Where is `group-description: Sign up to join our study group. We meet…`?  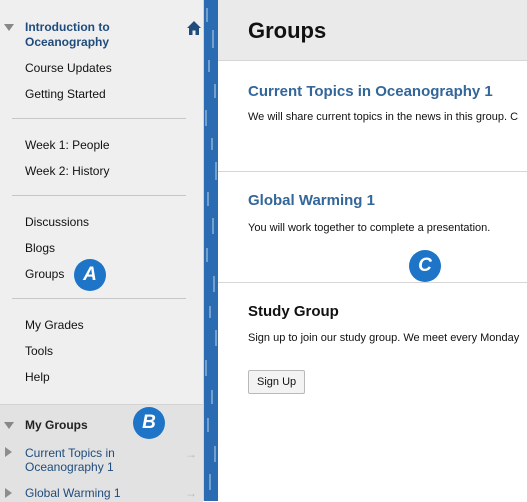 group-description: Sign up to join our study group. We meet… is located at coordinates (384, 338).